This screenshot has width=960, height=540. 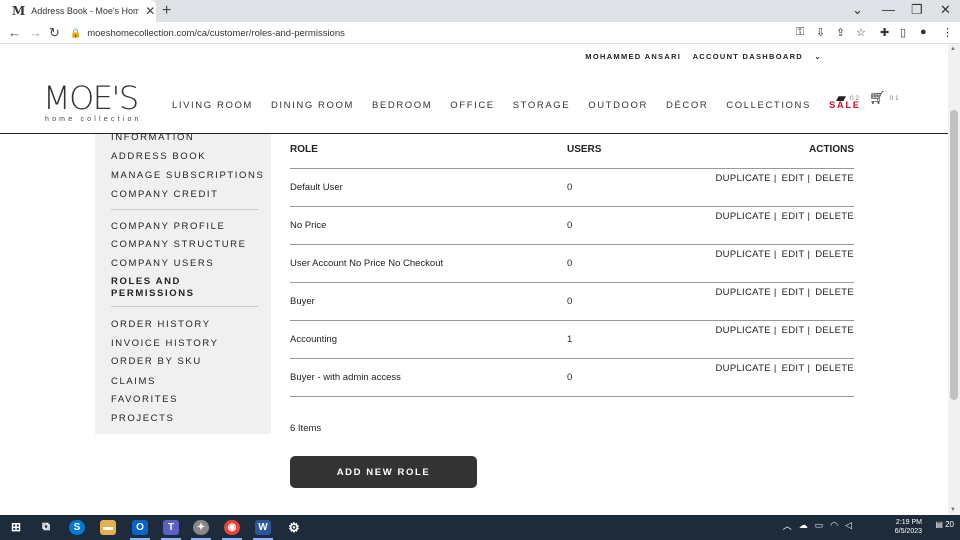 I want to click on back-icon: ←, so click(x=14, y=32).